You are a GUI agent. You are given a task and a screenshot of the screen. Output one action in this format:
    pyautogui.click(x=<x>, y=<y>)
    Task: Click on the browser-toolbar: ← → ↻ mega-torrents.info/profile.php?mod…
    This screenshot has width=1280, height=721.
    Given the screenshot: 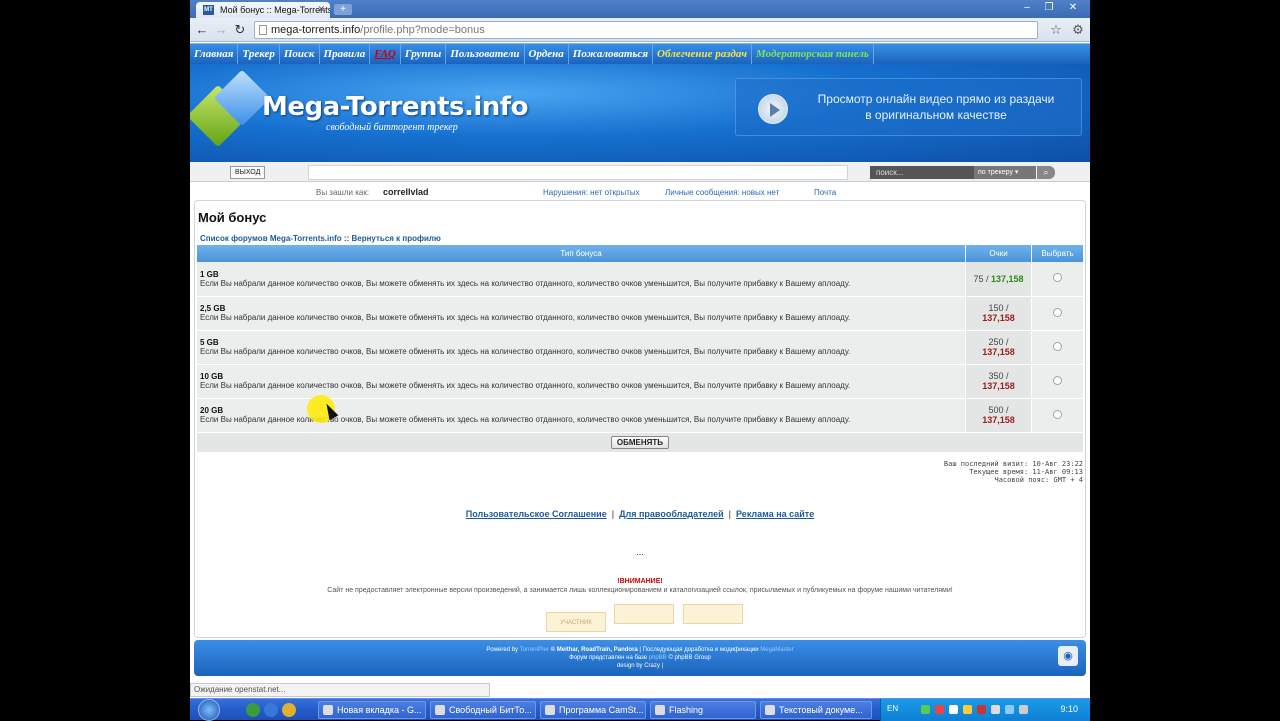 What is the action you would take?
    pyautogui.click(x=640, y=30)
    